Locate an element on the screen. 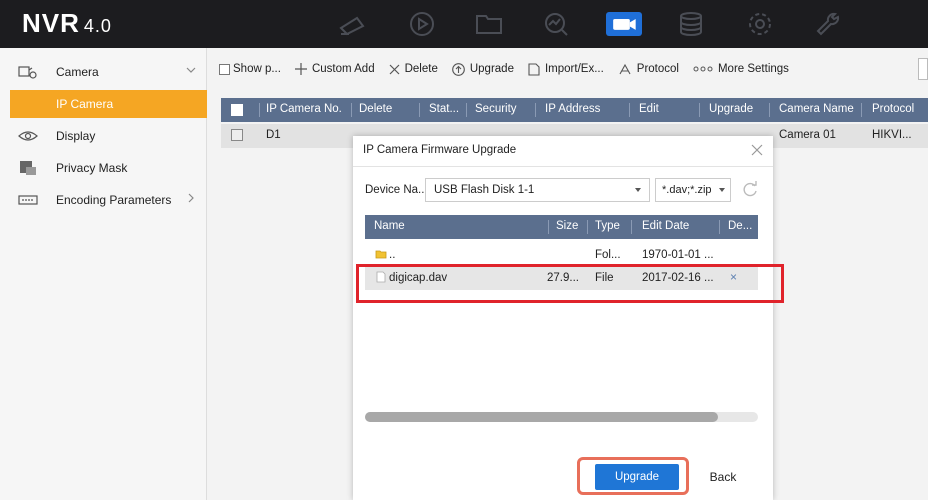 Image resolution: width=928 pixels, height=500 pixels. highlight-box is located at coordinates (570, 283).